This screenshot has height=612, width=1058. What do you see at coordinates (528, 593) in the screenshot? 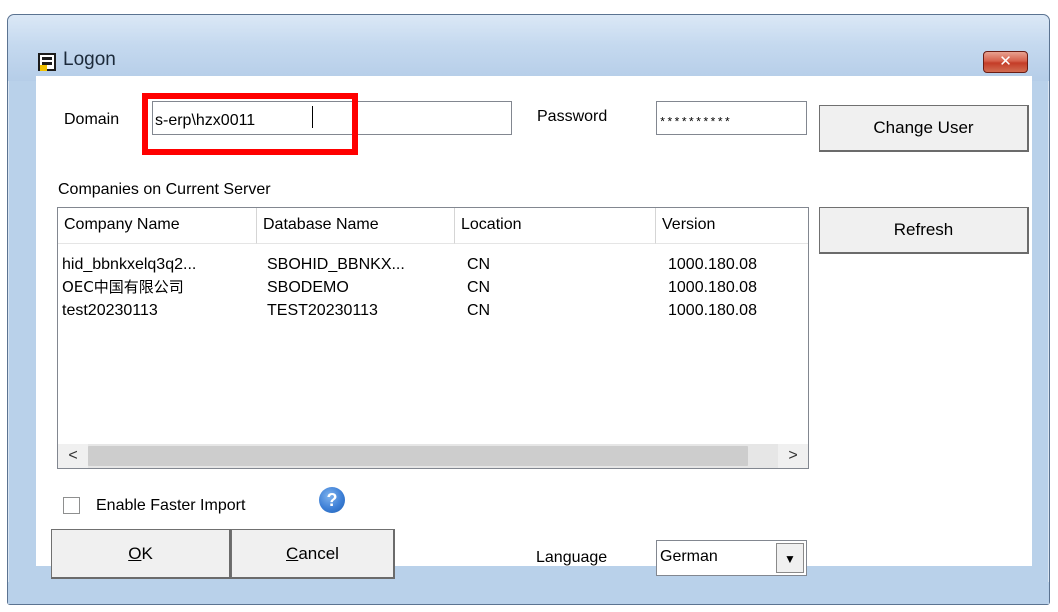
I see `window-frame-bottom` at bounding box center [528, 593].